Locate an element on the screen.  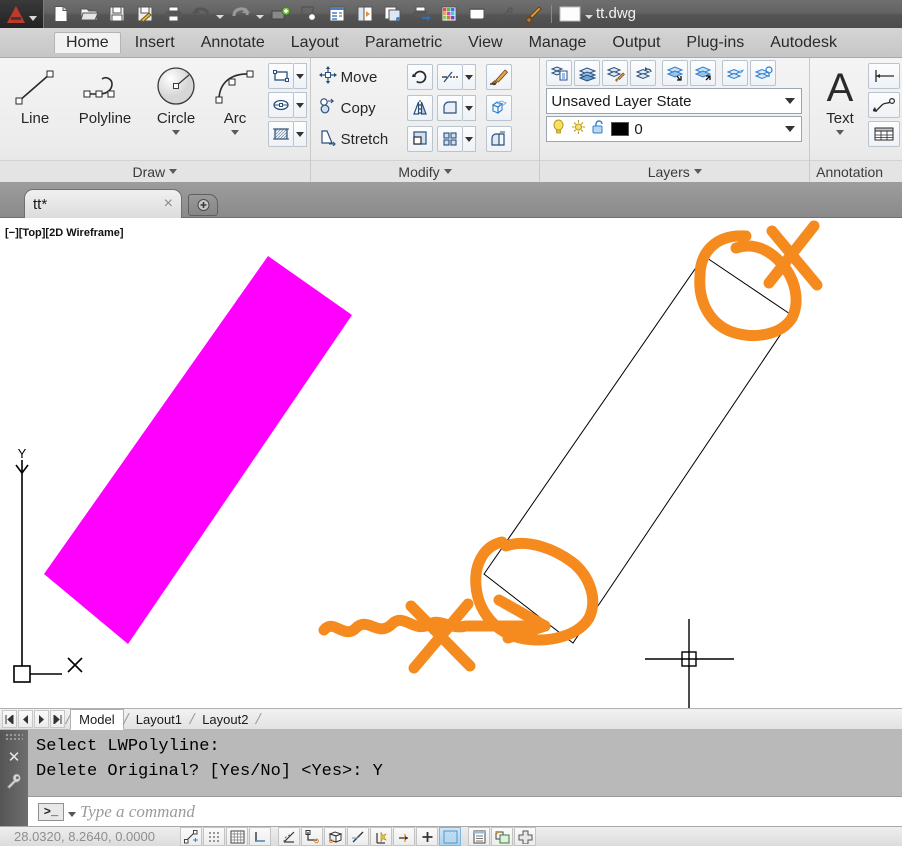
panel-annotation-title: Annotation is located at coordinates (856, 171).